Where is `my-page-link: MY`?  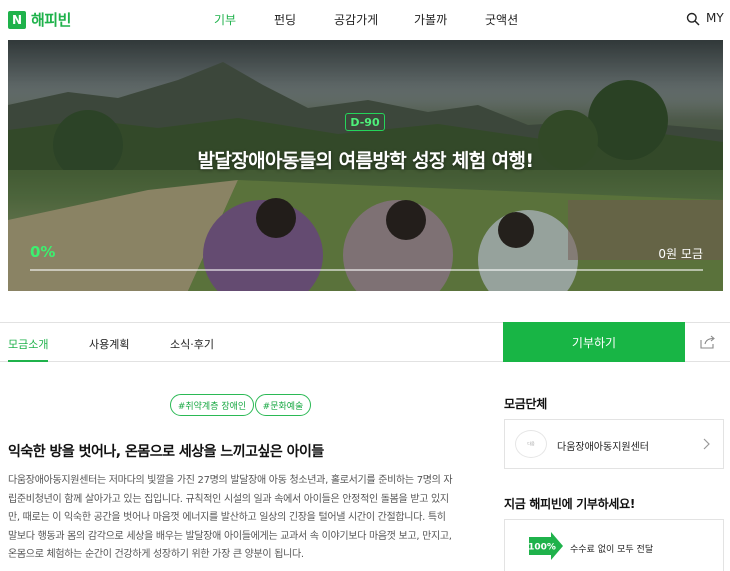
my-page-link: MY is located at coordinates (715, 18).